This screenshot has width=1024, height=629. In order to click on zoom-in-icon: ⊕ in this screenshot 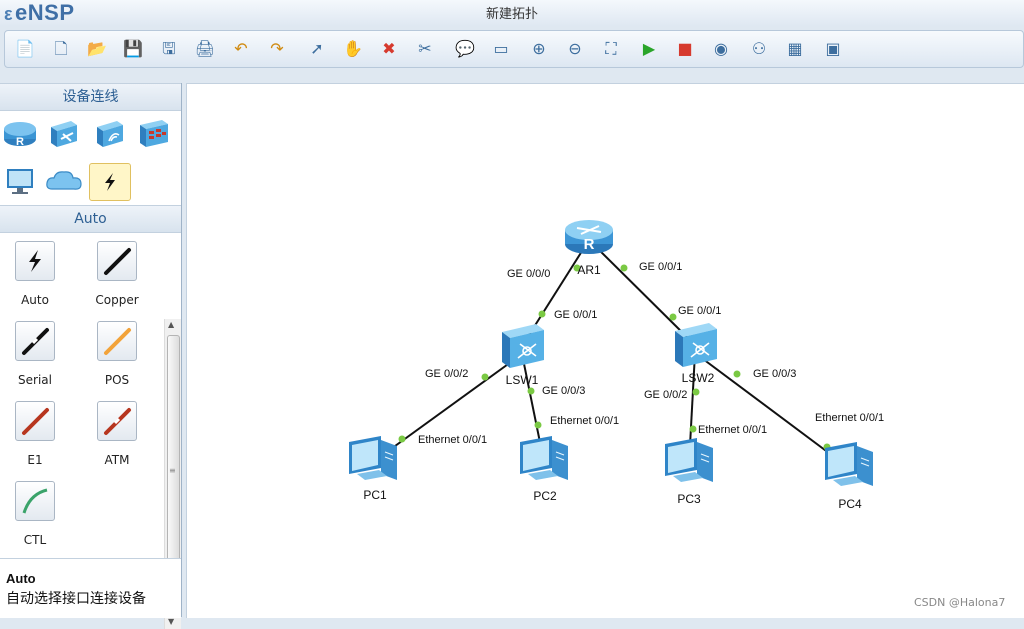, I will do `click(539, 48)`.